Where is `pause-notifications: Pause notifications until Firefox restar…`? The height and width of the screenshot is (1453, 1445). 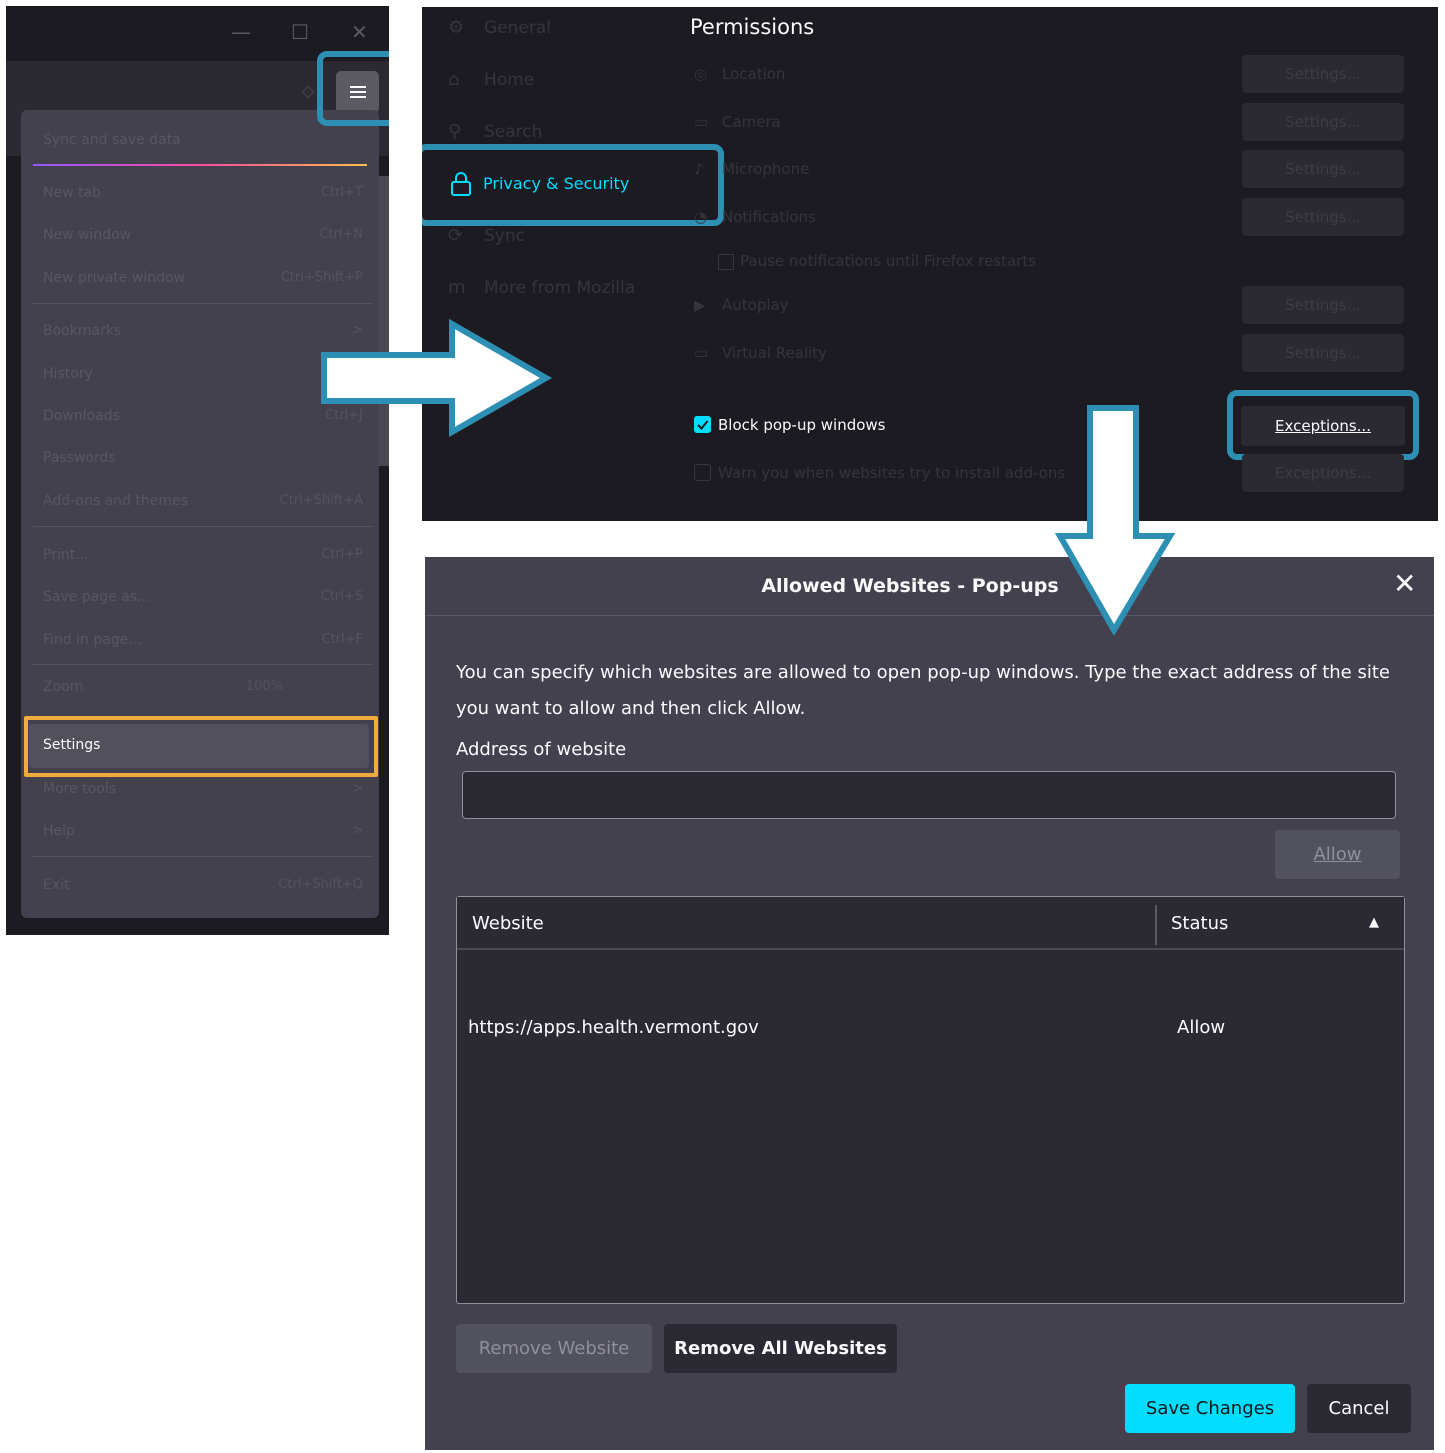
pause-notifications: Pause notifications until Firefox restar… is located at coordinates (877, 261).